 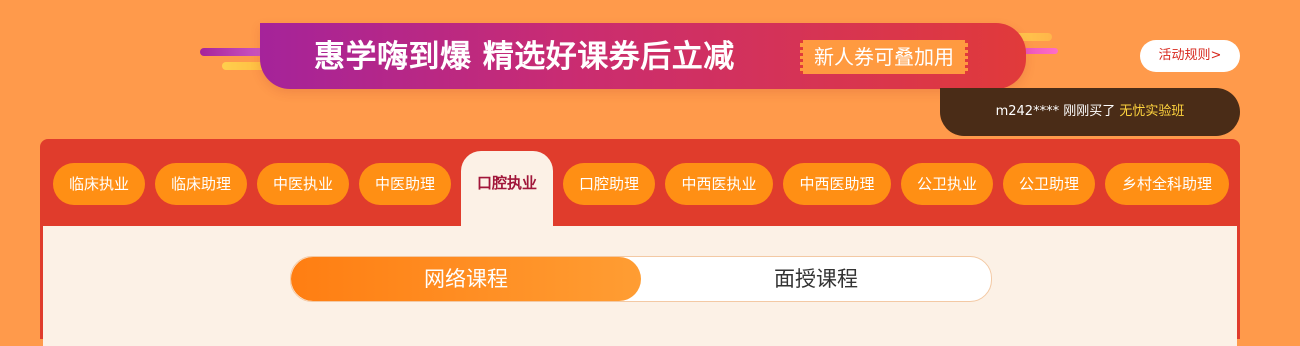 What do you see at coordinates (884, 57) in the screenshot?
I see `coupon-tag: 新人券可叠加用` at bounding box center [884, 57].